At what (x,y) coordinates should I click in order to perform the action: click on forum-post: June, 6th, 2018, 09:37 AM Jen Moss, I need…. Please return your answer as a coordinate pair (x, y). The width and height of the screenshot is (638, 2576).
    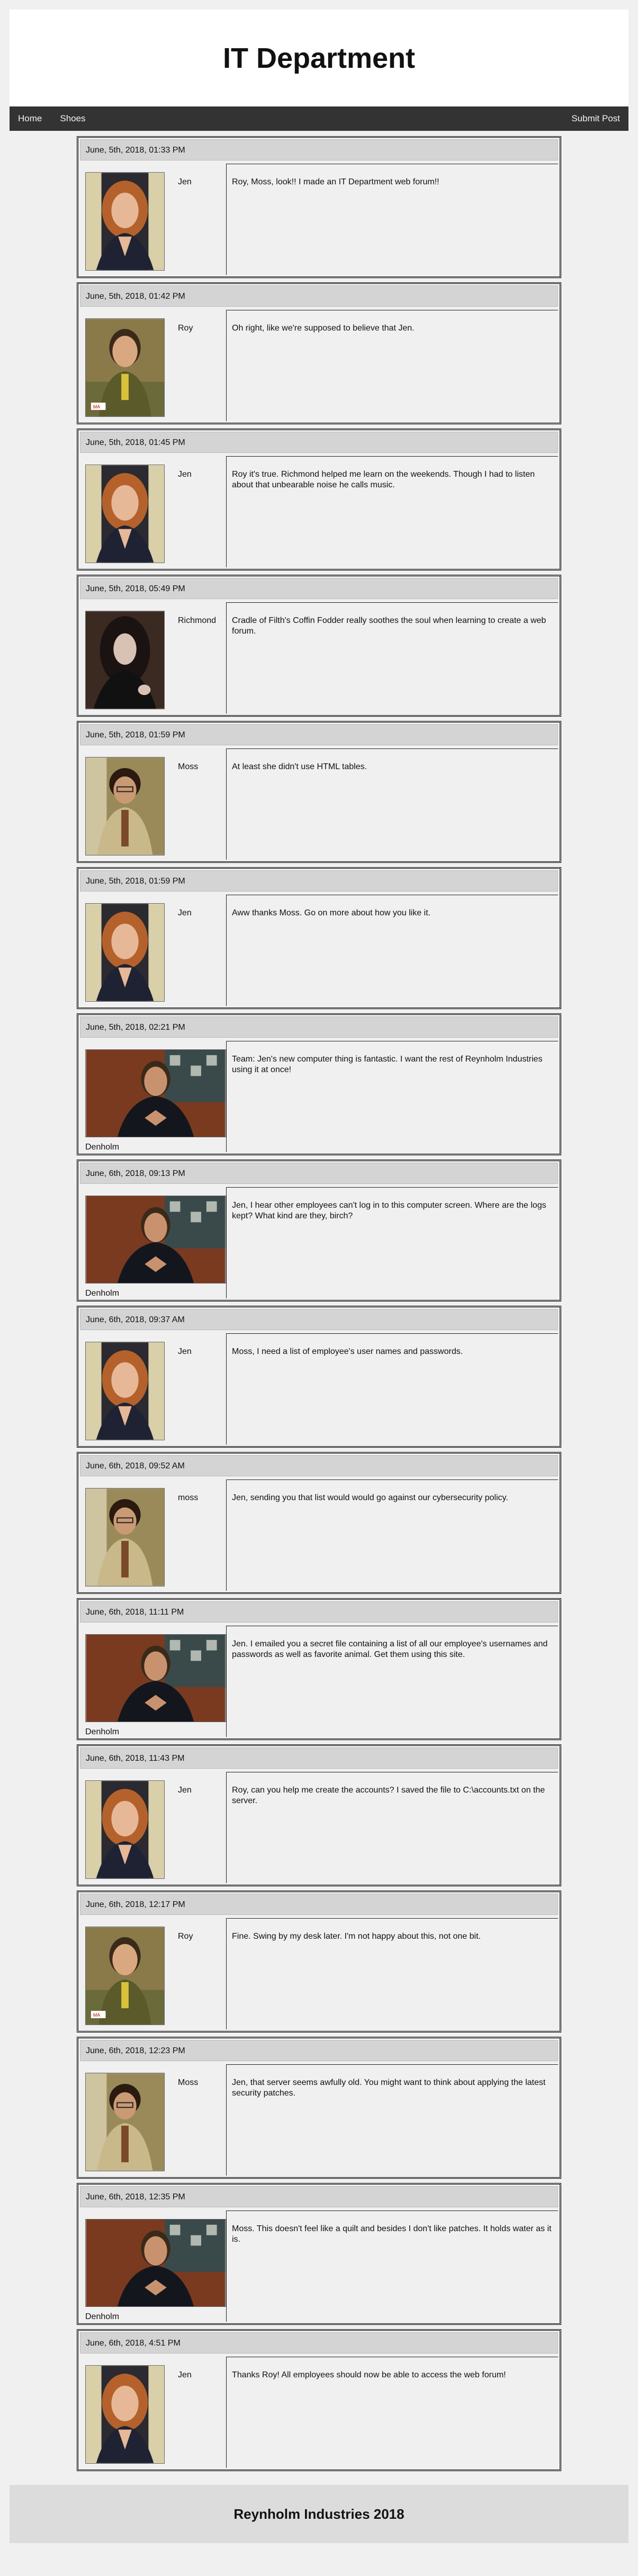
    Looking at the image, I should click on (319, 1377).